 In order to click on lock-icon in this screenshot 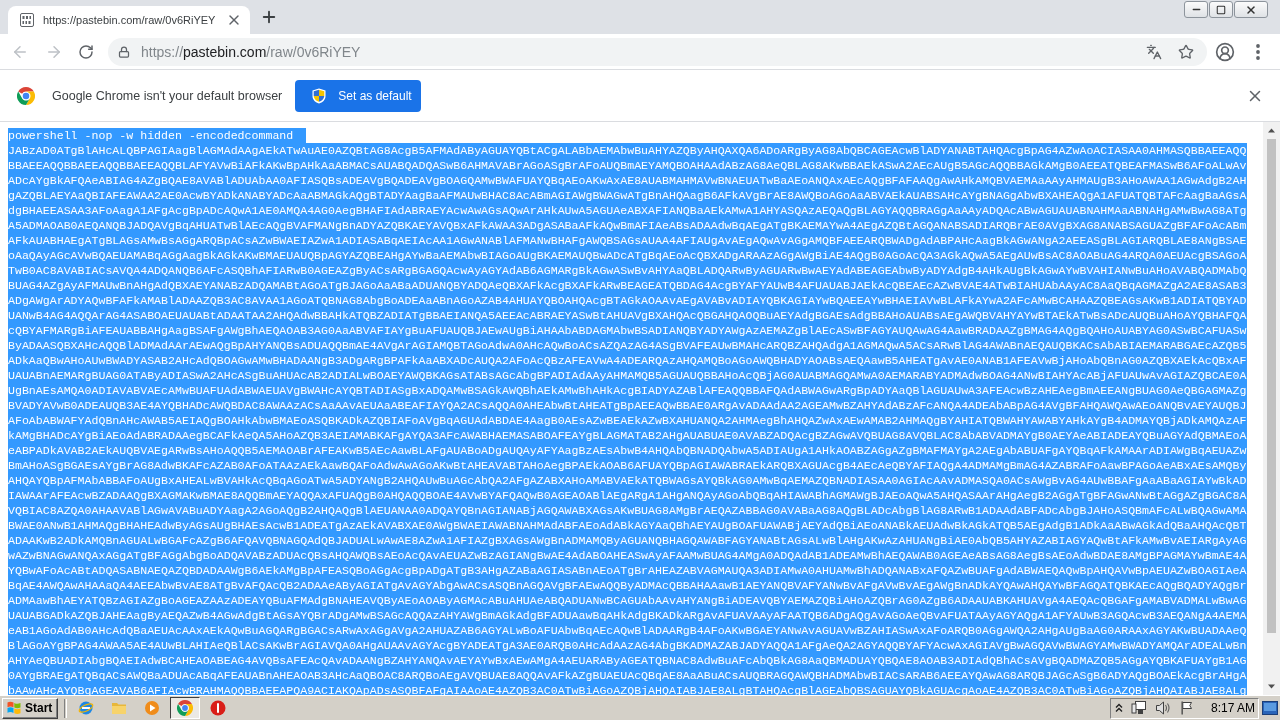, I will do `click(124, 51)`.